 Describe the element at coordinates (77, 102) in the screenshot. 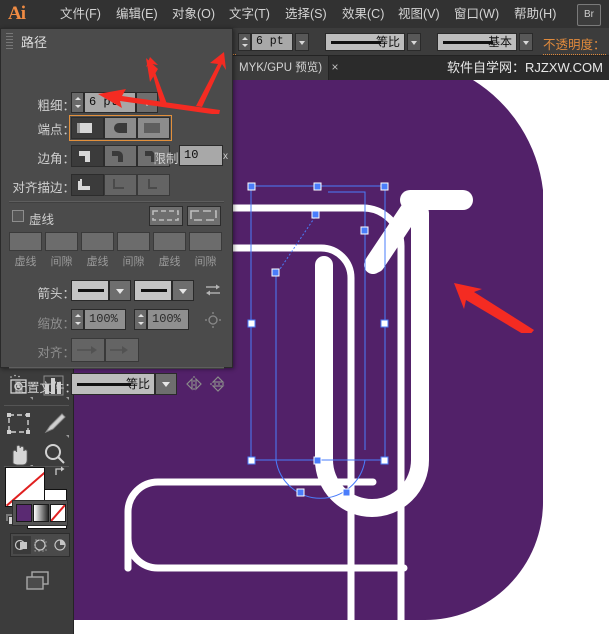

I see `weight-stepper` at that location.